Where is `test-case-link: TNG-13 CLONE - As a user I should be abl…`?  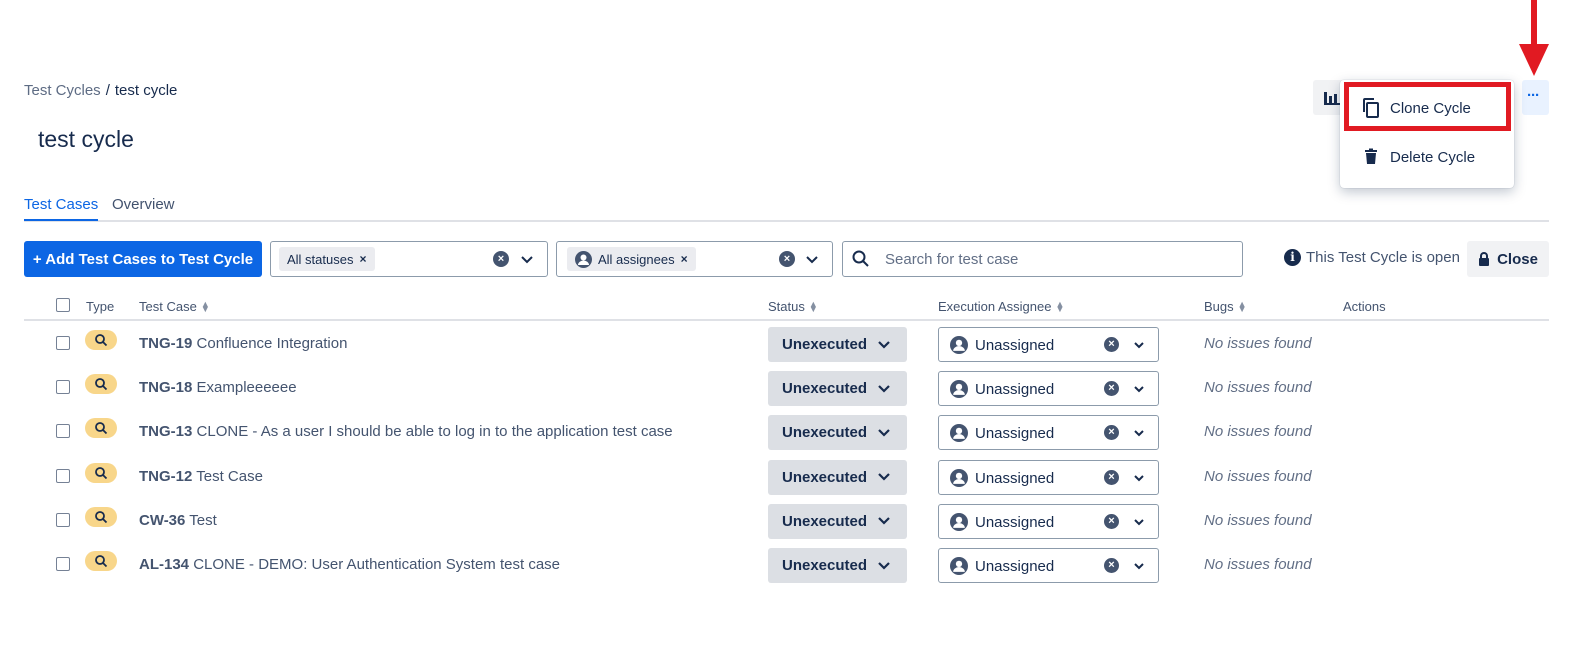
test-case-link: TNG-13 CLONE - As a user I should be abl… is located at coordinates (406, 431).